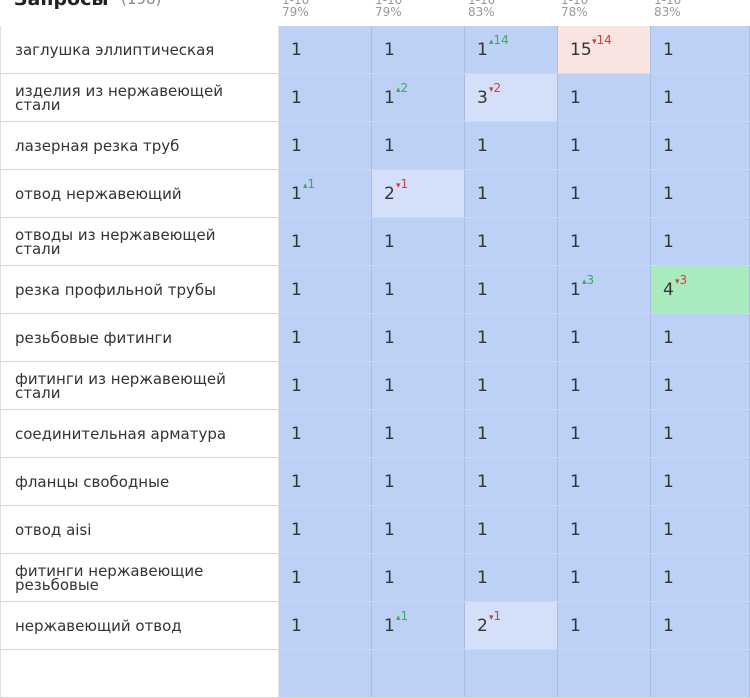 The width and height of the screenshot is (750, 698). Describe the element at coordinates (139, 481) in the screenshot. I see `query-cell: фланцы свободные` at that location.